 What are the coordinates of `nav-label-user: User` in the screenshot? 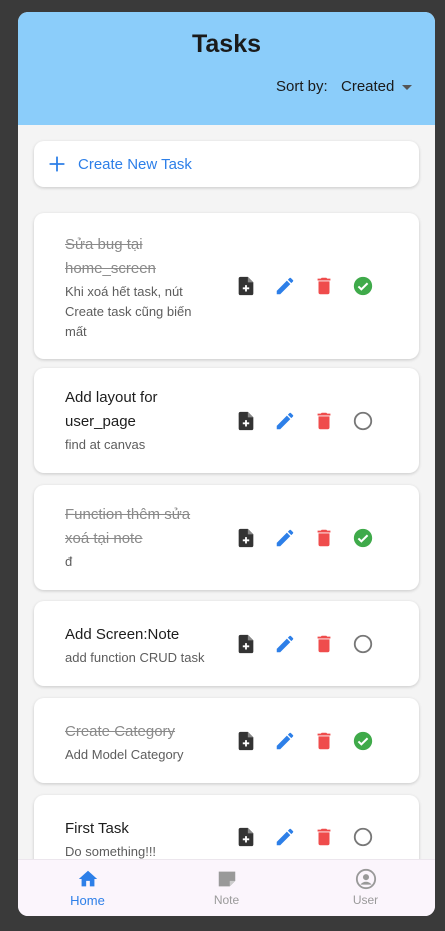 It's located at (365, 900).